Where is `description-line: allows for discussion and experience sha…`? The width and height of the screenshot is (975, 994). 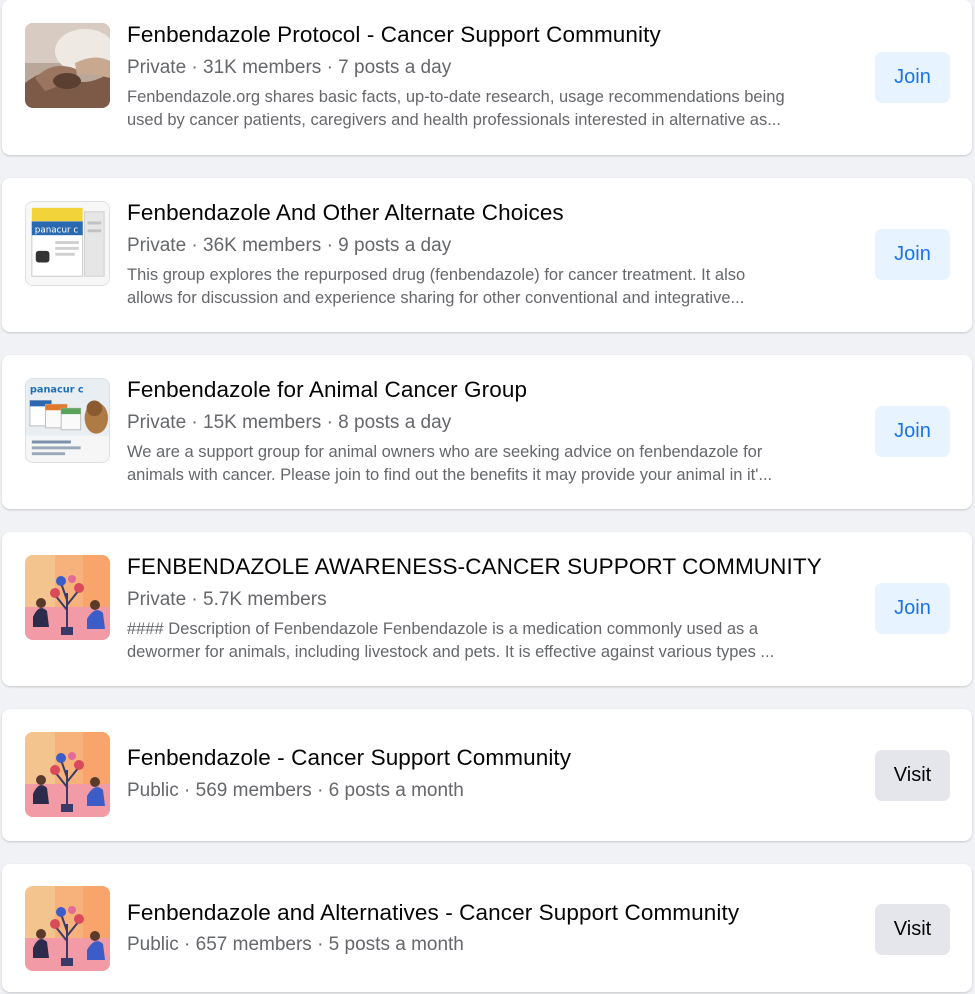
description-line: allows for discussion and experience sha… is located at coordinates (436, 298).